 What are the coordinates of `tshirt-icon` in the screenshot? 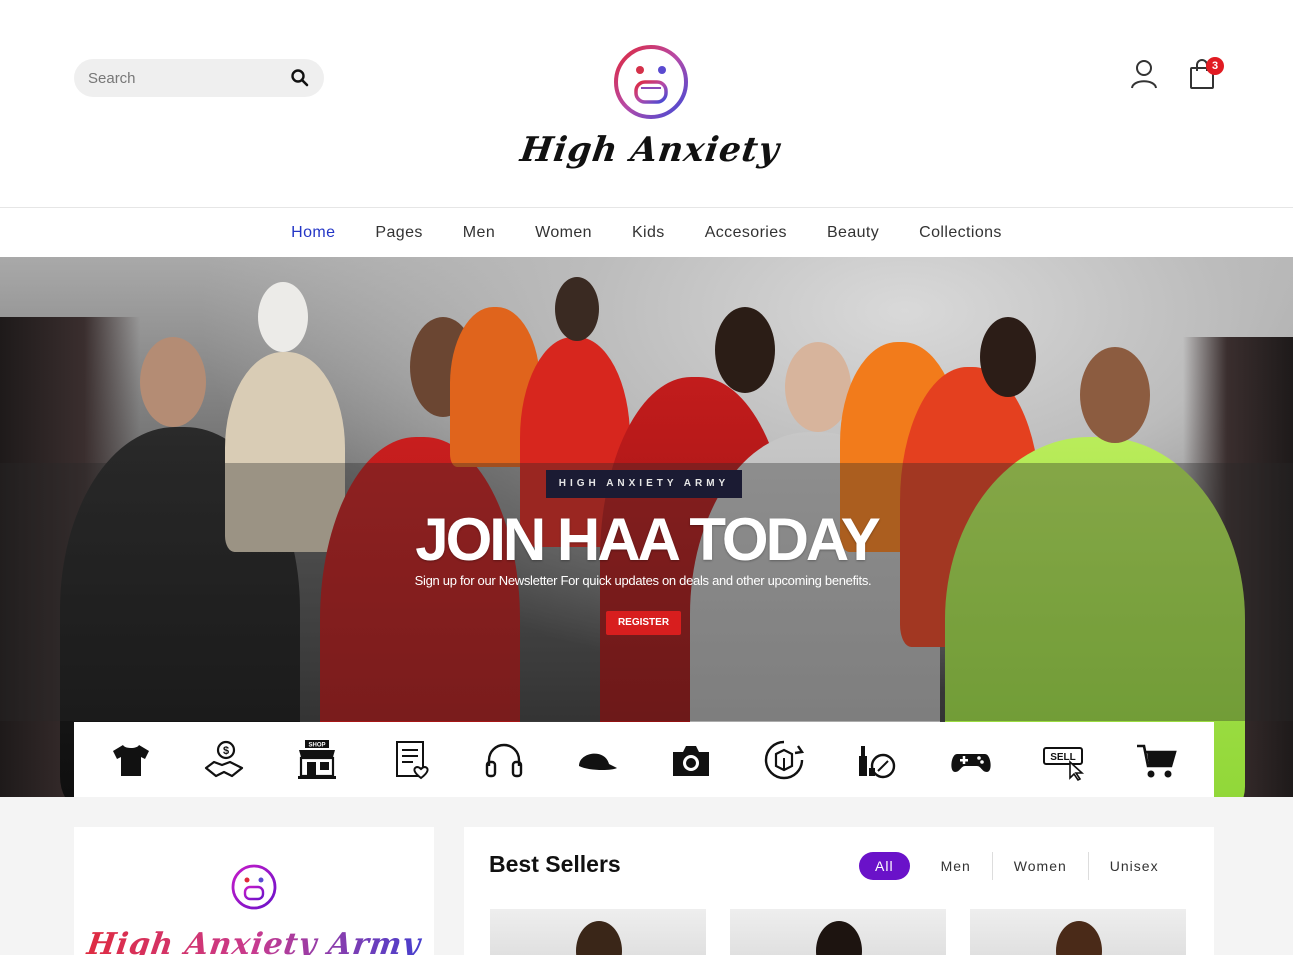 It's located at (131, 760).